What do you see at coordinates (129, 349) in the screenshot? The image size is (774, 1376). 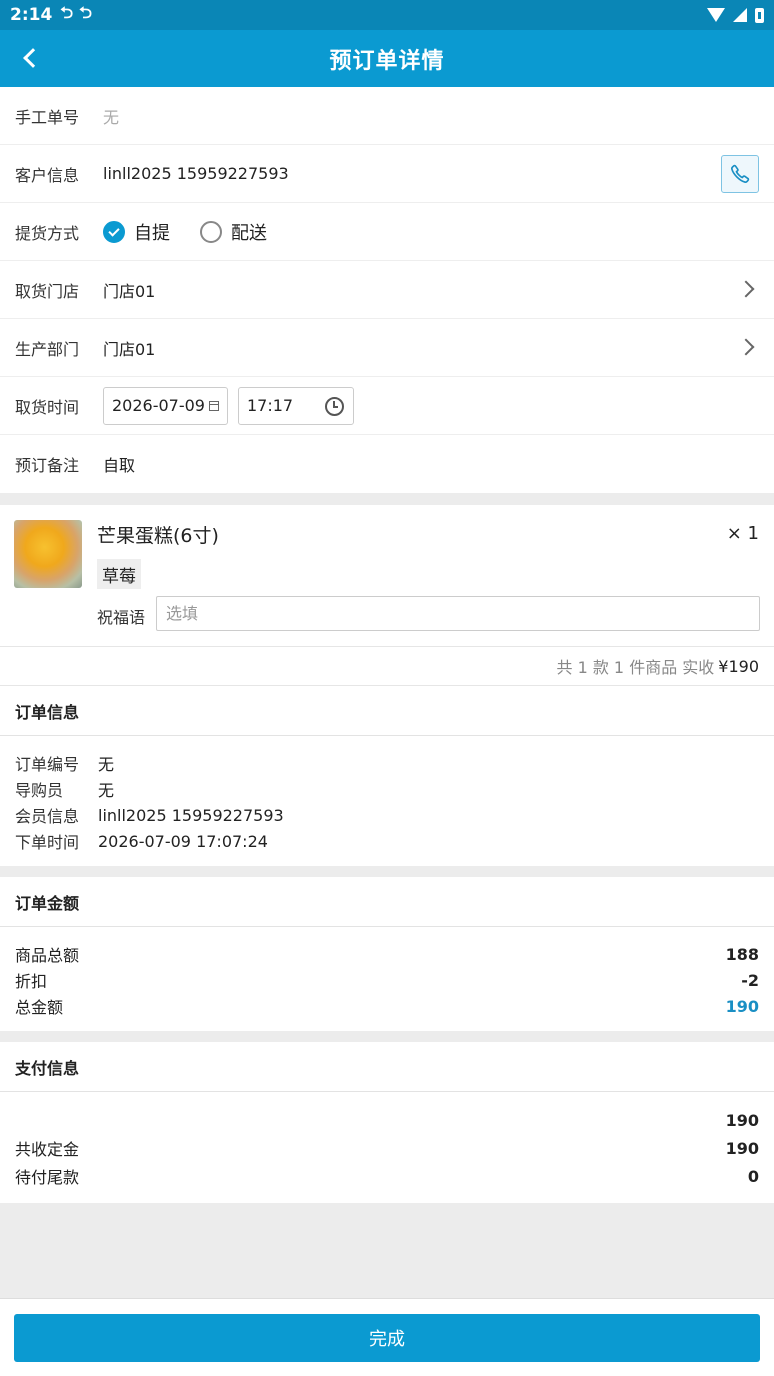 I see `production-dept-value: 门店01` at bounding box center [129, 349].